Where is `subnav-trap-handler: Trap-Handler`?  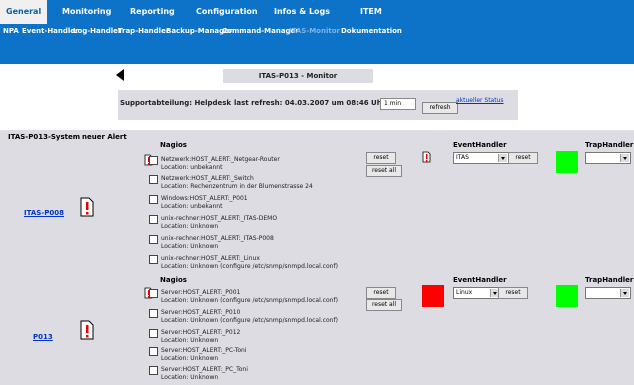 subnav-trap-handler: Trap-Handler is located at coordinates (143, 31).